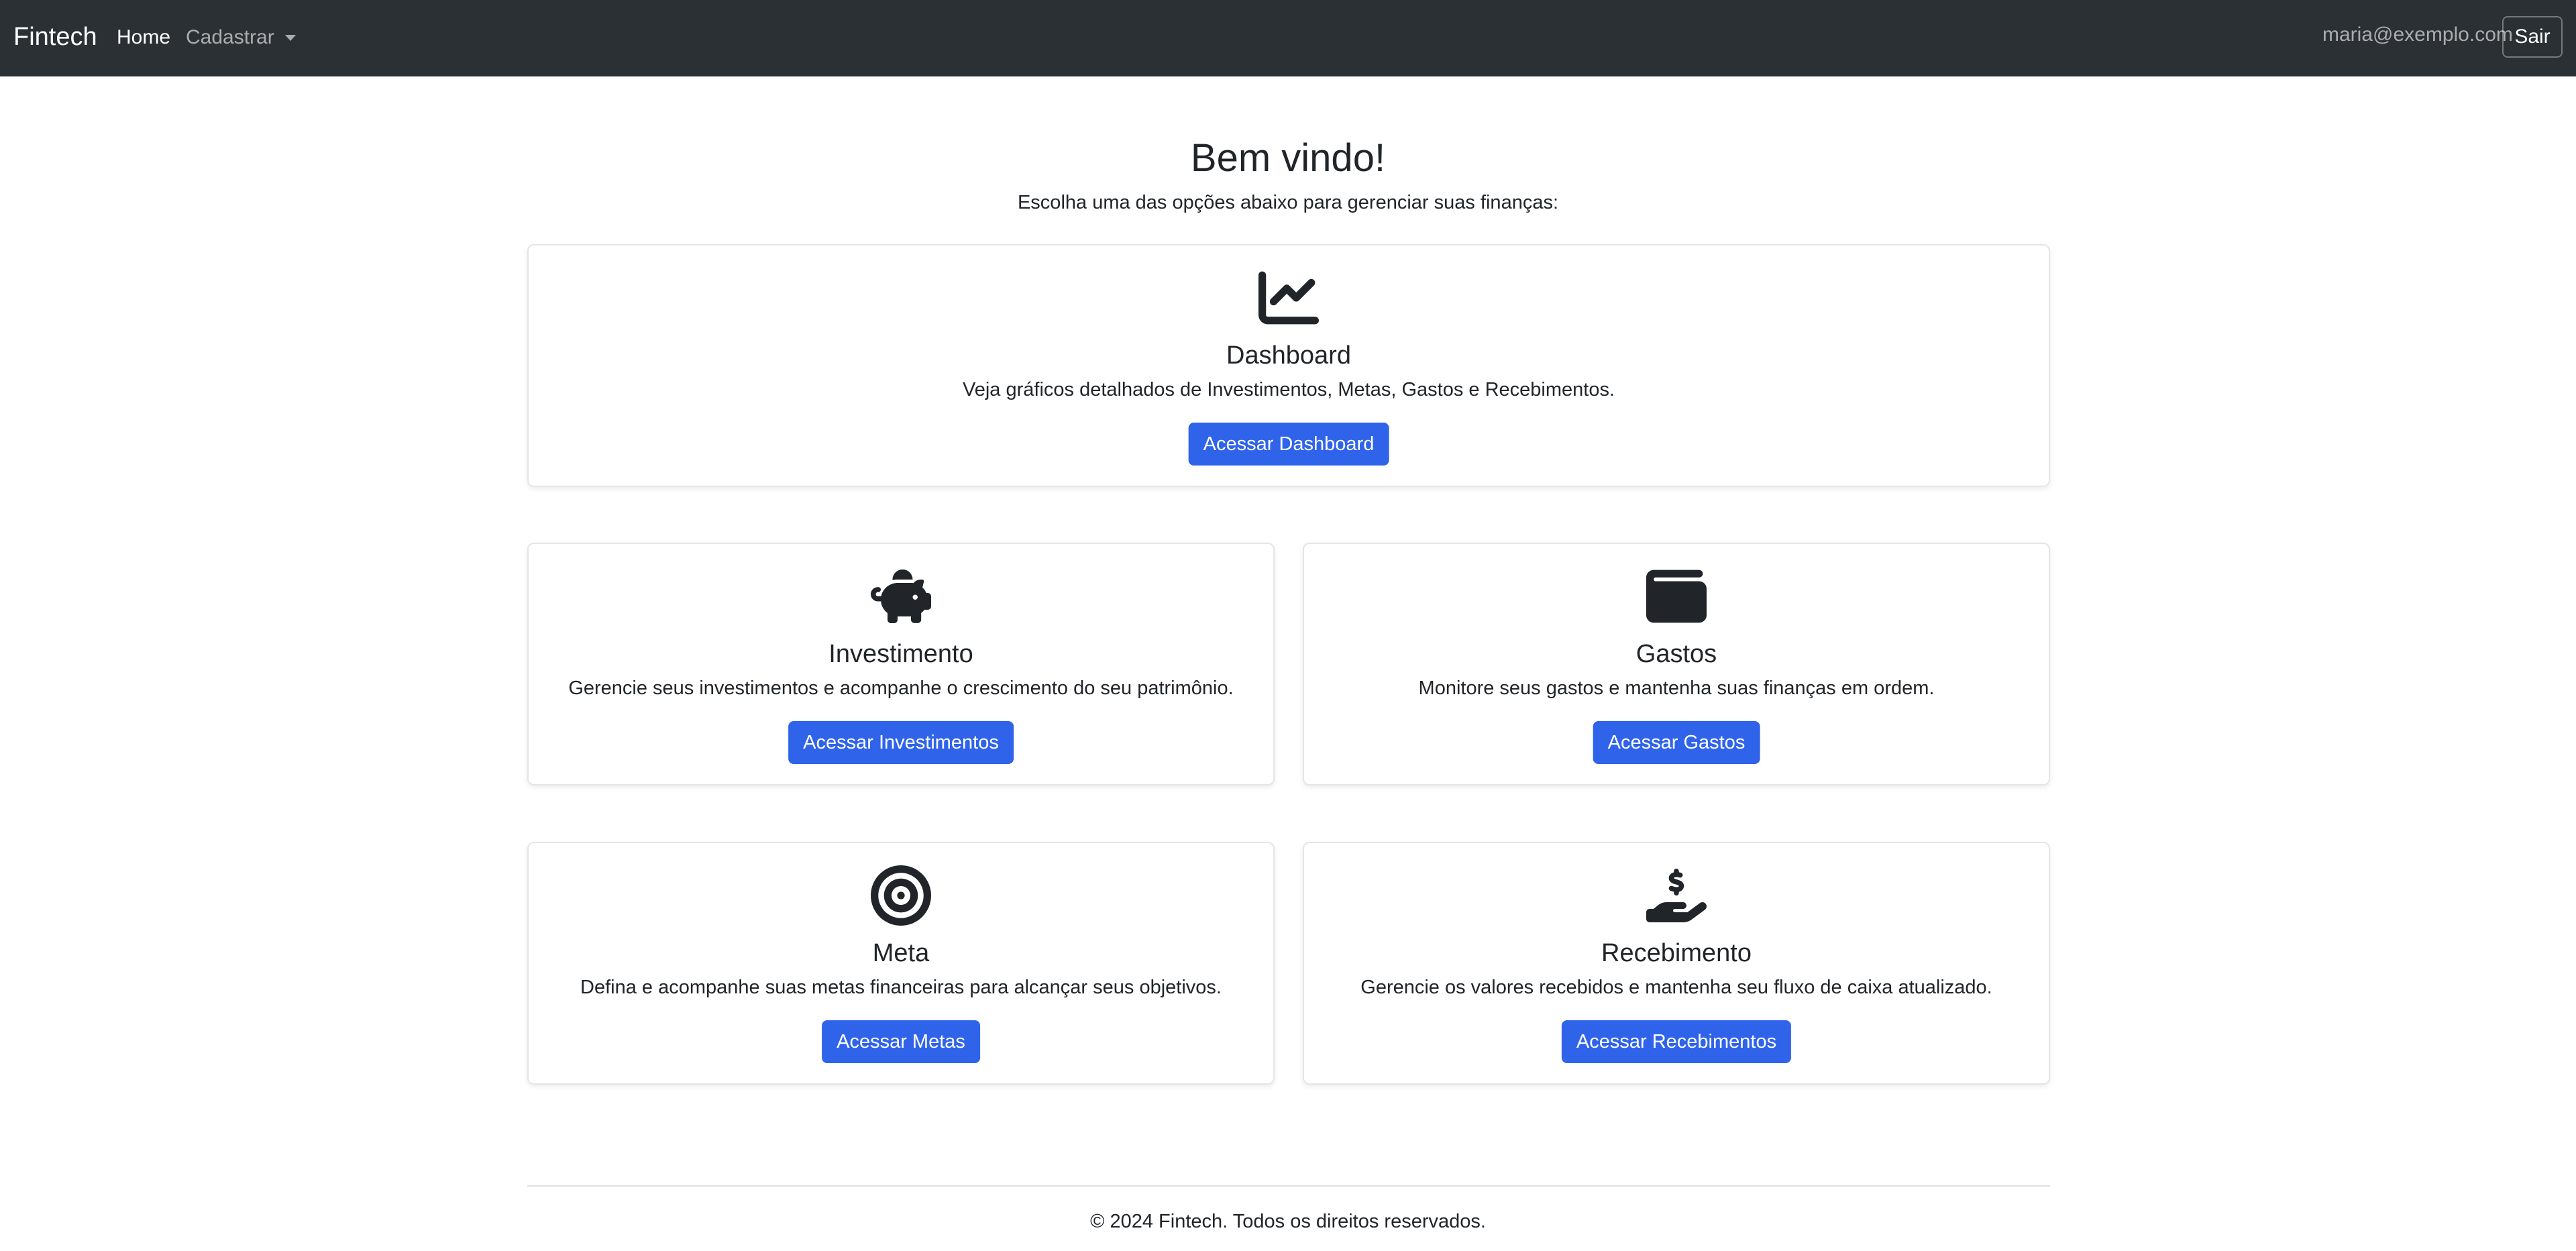 This screenshot has height=1251, width=2576. Describe the element at coordinates (1676, 596) in the screenshot. I see `wallet-icon` at that location.